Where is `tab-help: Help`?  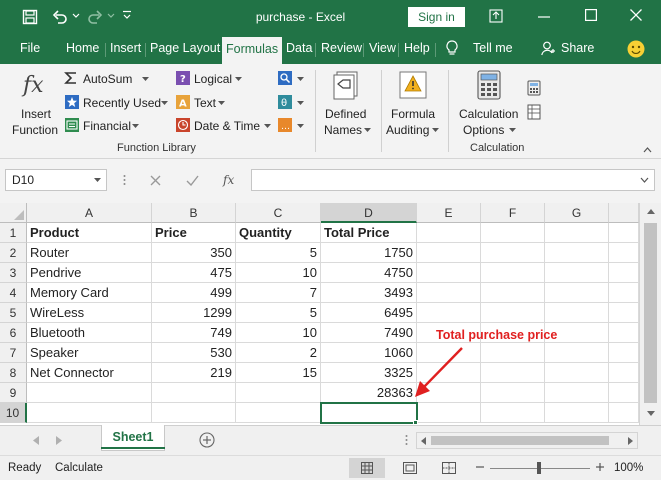
tab-help: Help is located at coordinates (417, 48).